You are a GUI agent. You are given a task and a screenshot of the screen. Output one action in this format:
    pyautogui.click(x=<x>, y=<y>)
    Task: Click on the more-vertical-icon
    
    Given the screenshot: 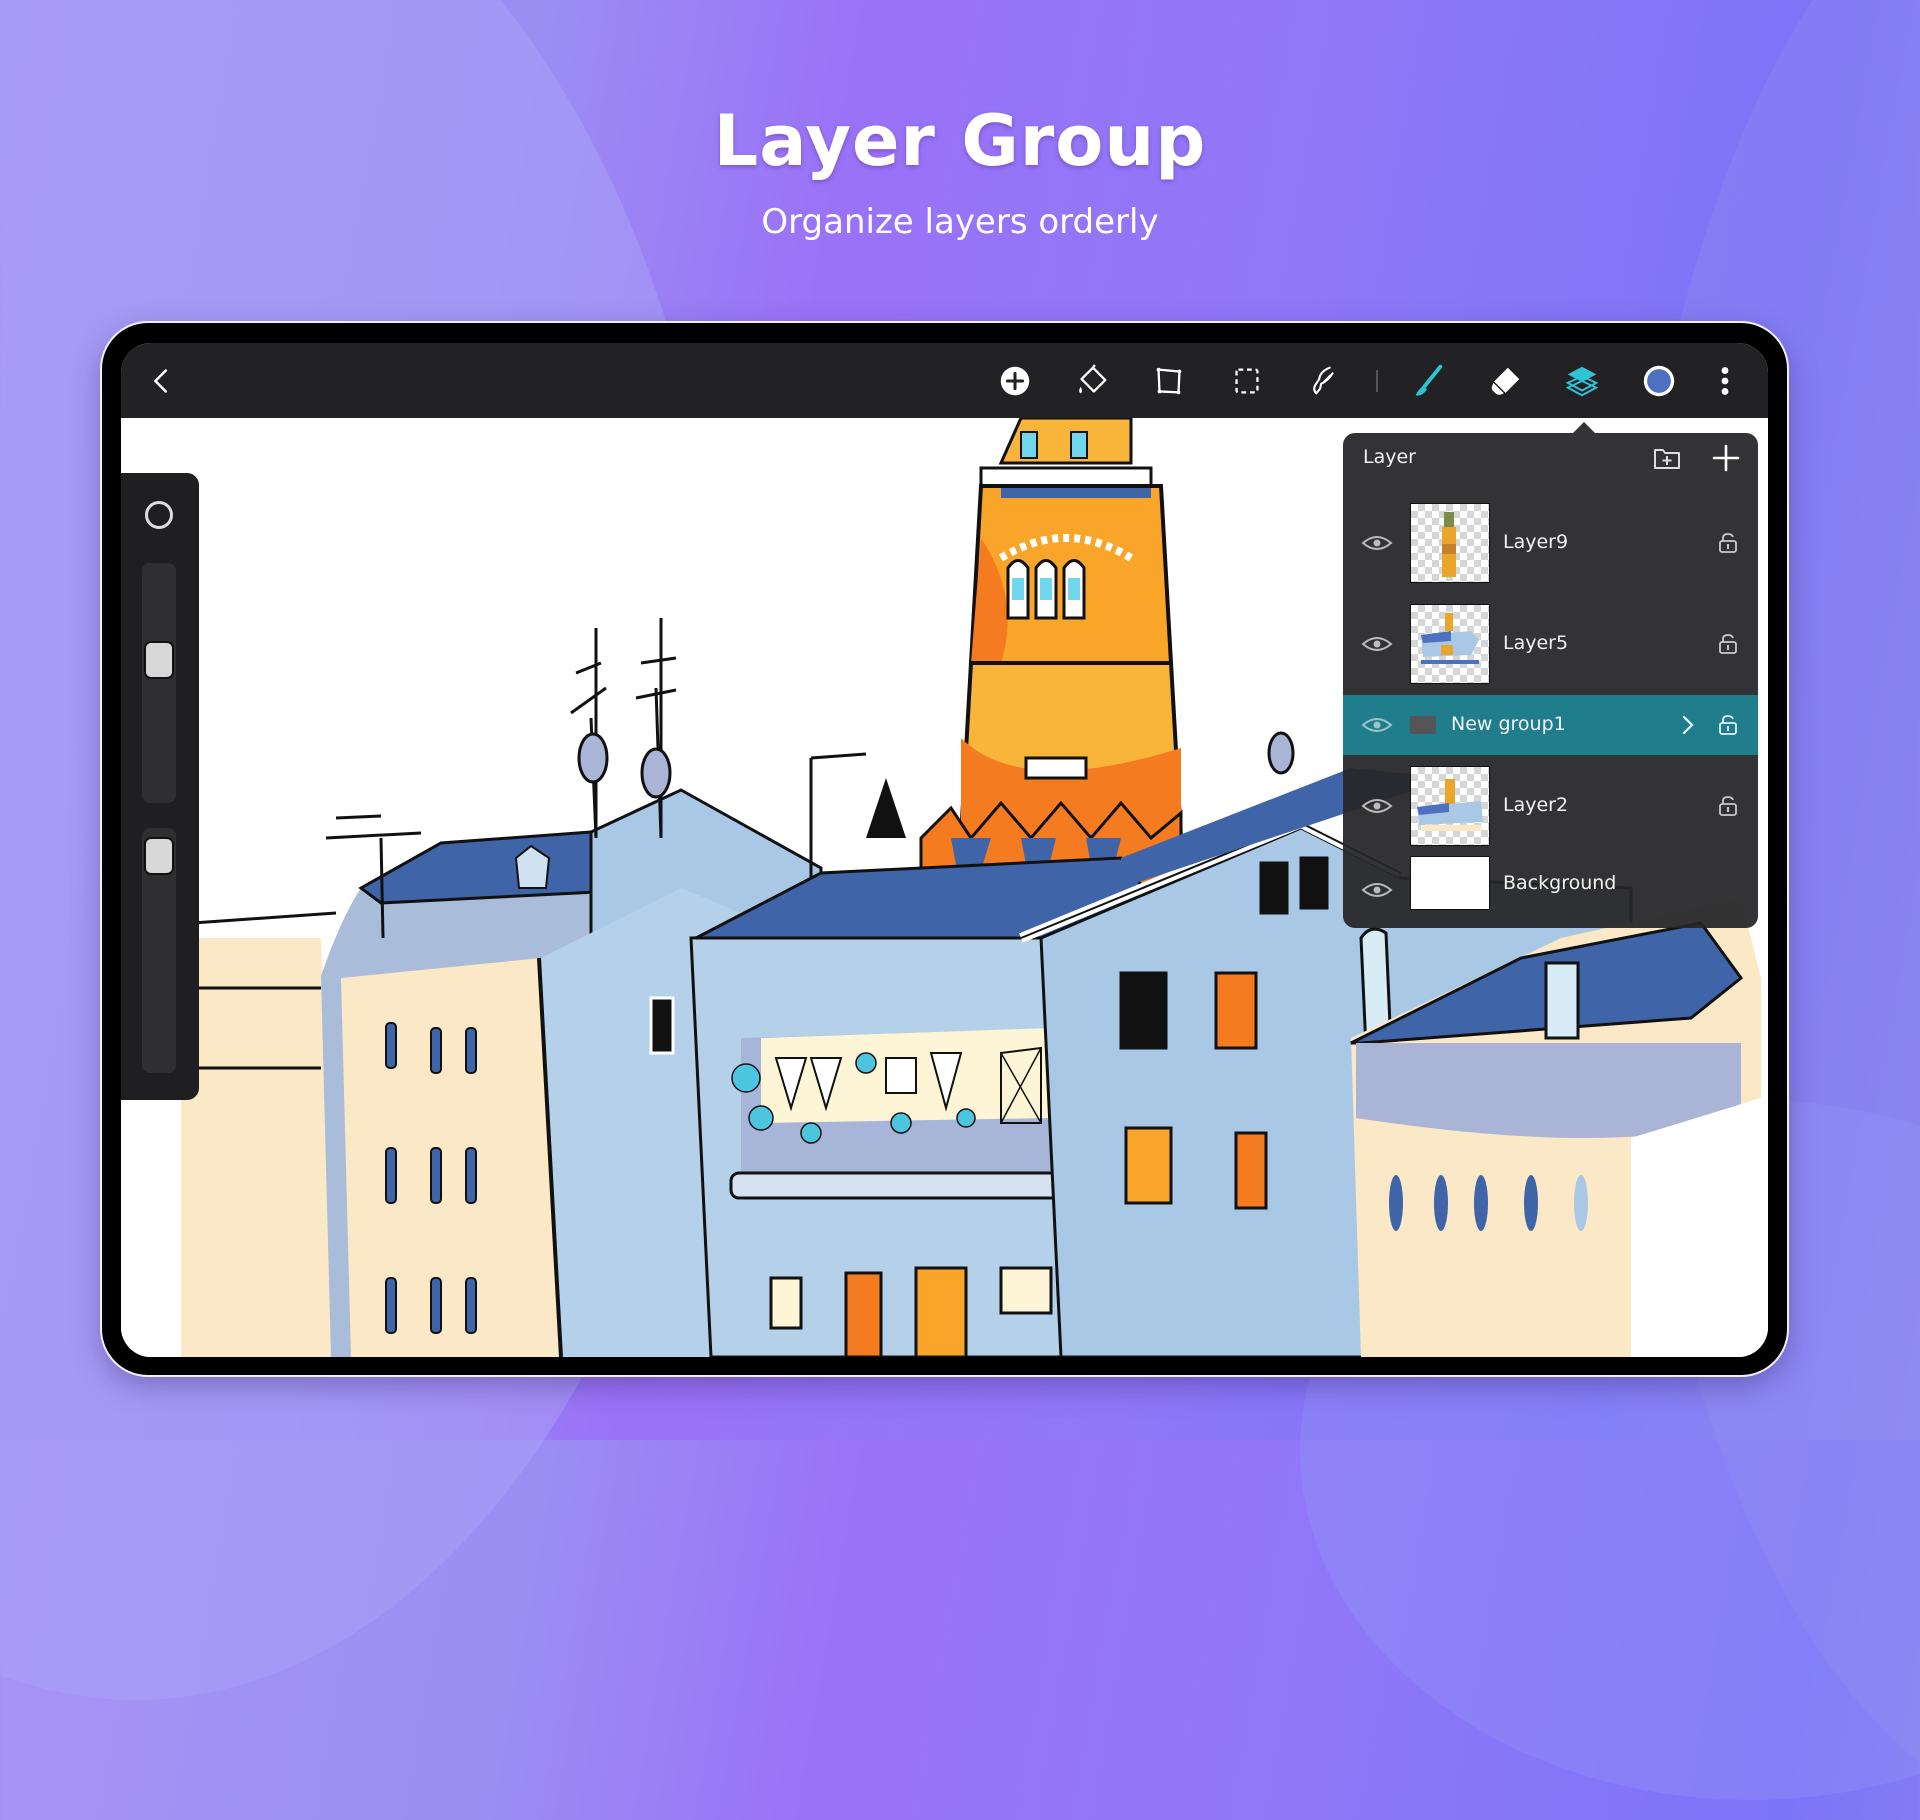 What is the action you would take?
    pyautogui.click(x=1725, y=381)
    